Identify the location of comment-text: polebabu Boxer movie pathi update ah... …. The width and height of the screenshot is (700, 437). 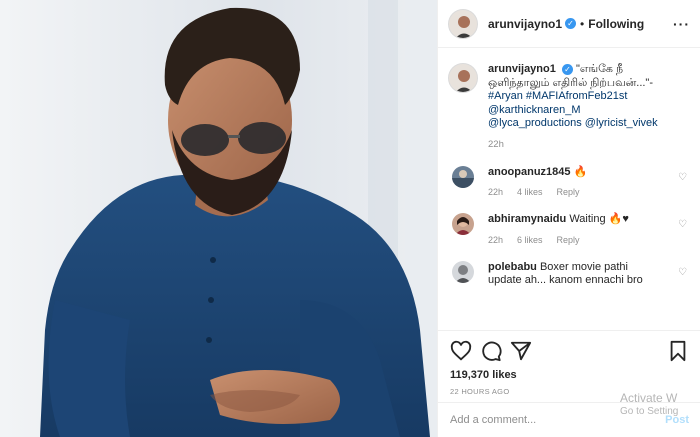
(574, 274).